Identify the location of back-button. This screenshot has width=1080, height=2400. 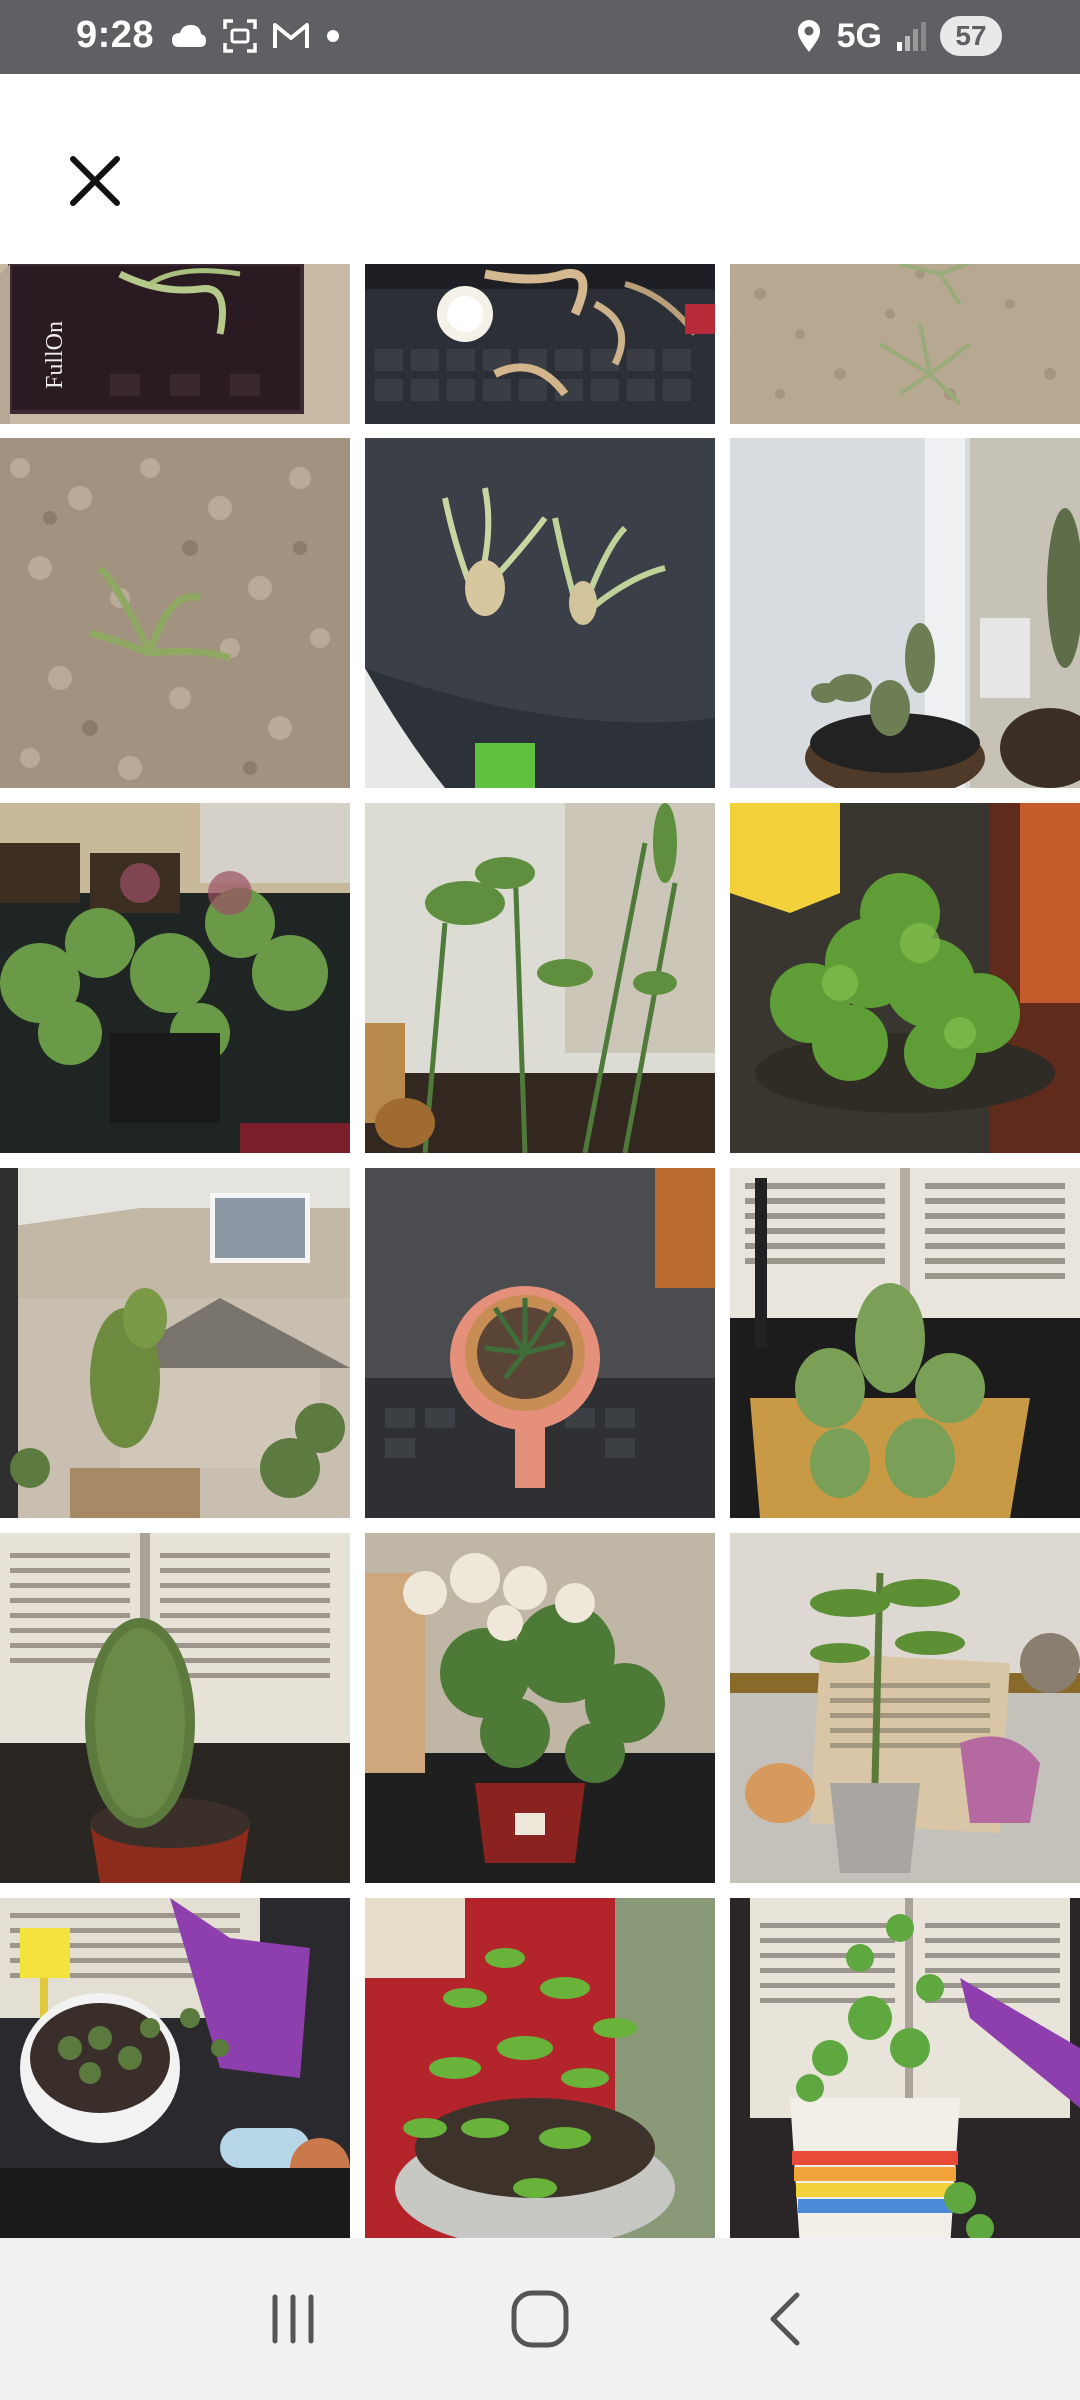
(787, 2319).